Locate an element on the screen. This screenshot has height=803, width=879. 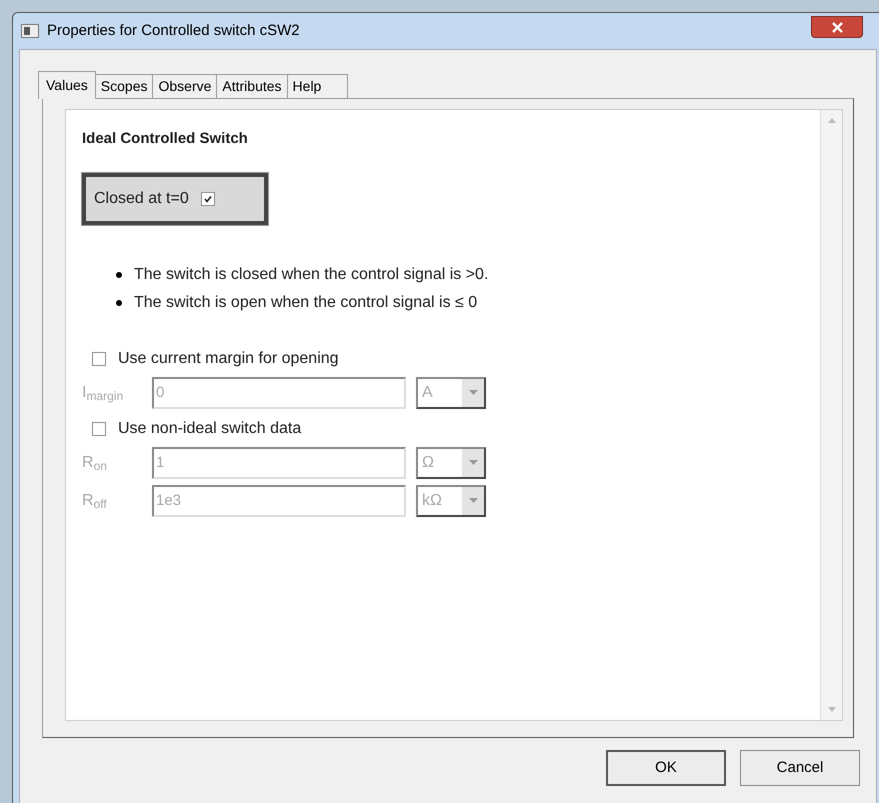
tab: Scopes is located at coordinates (125, 86).